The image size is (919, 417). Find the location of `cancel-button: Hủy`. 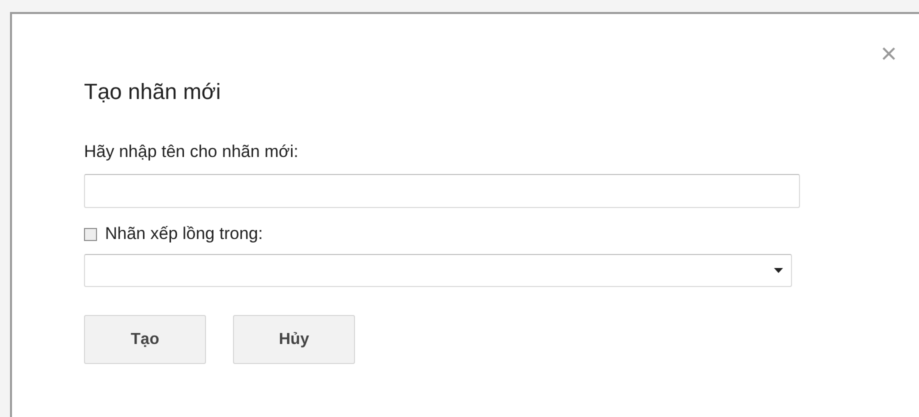

cancel-button: Hủy is located at coordinates (294, 339).